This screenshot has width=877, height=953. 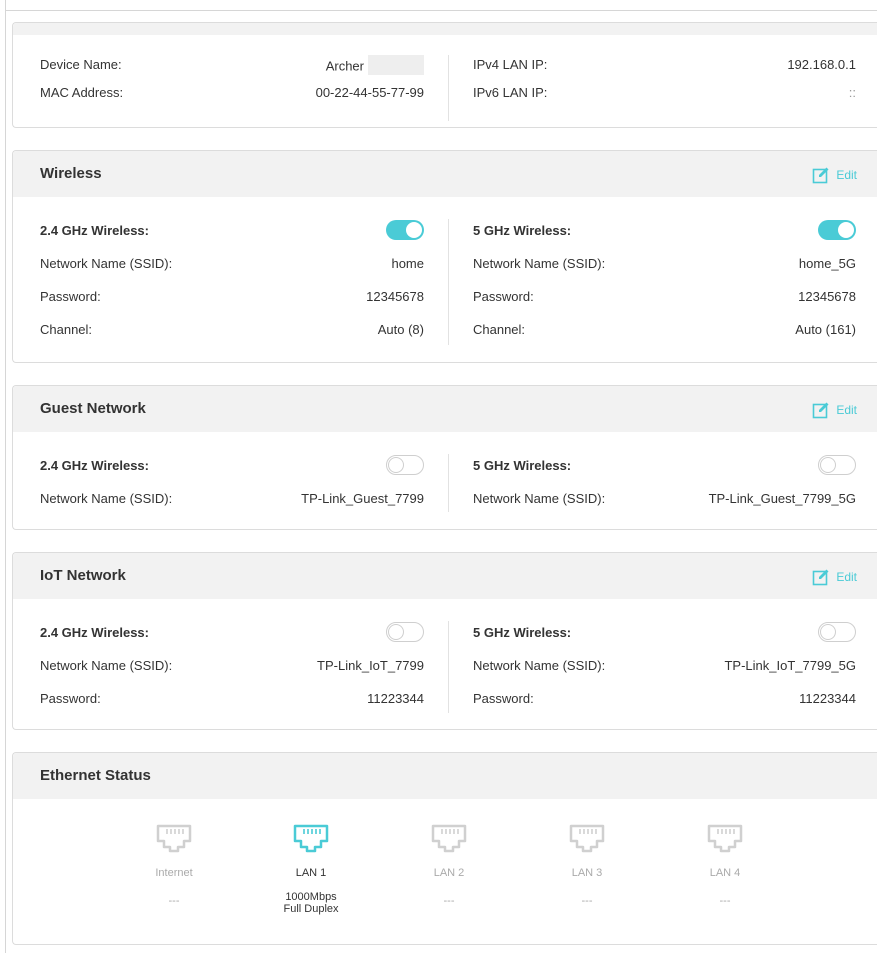 I want to click on wireless-24-row: 2.4 GHz Wireless:, so click(x=232, y=238).